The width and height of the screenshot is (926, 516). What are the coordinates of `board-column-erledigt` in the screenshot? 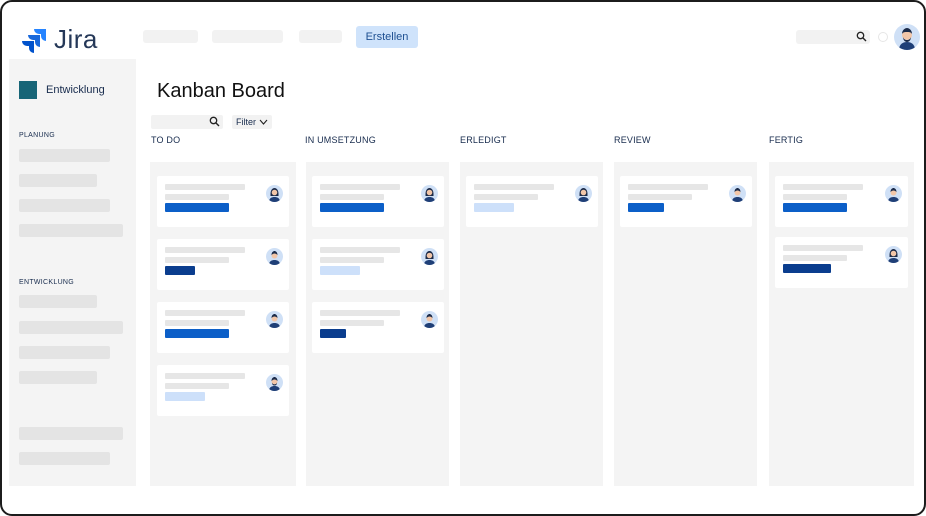 It's located at (531, 324).